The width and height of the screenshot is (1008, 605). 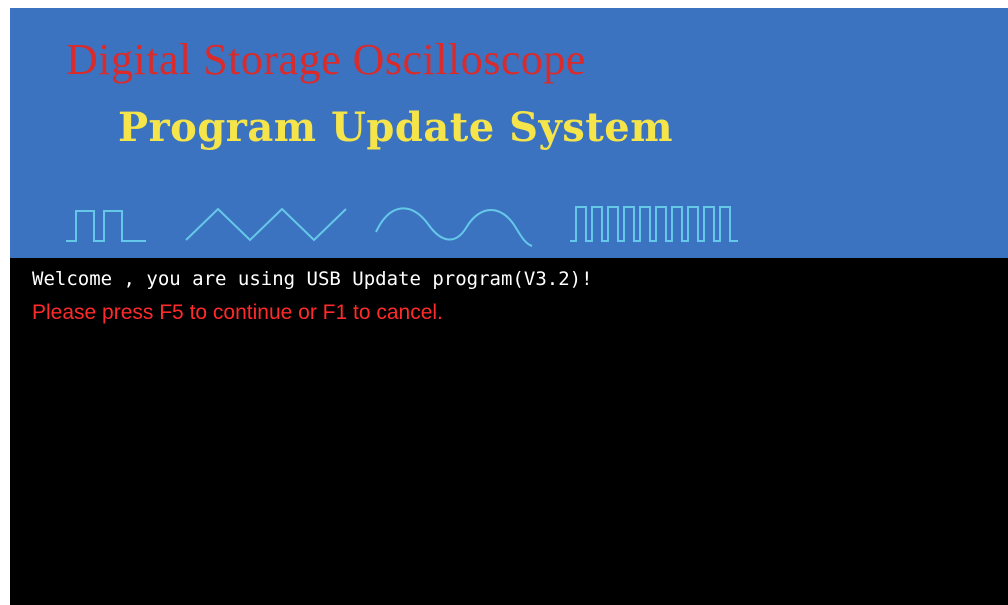 What do you see at coordinates (106, 226) in the screenshot?
I see `square-pulse-icon` at bounding box center [106, 226].